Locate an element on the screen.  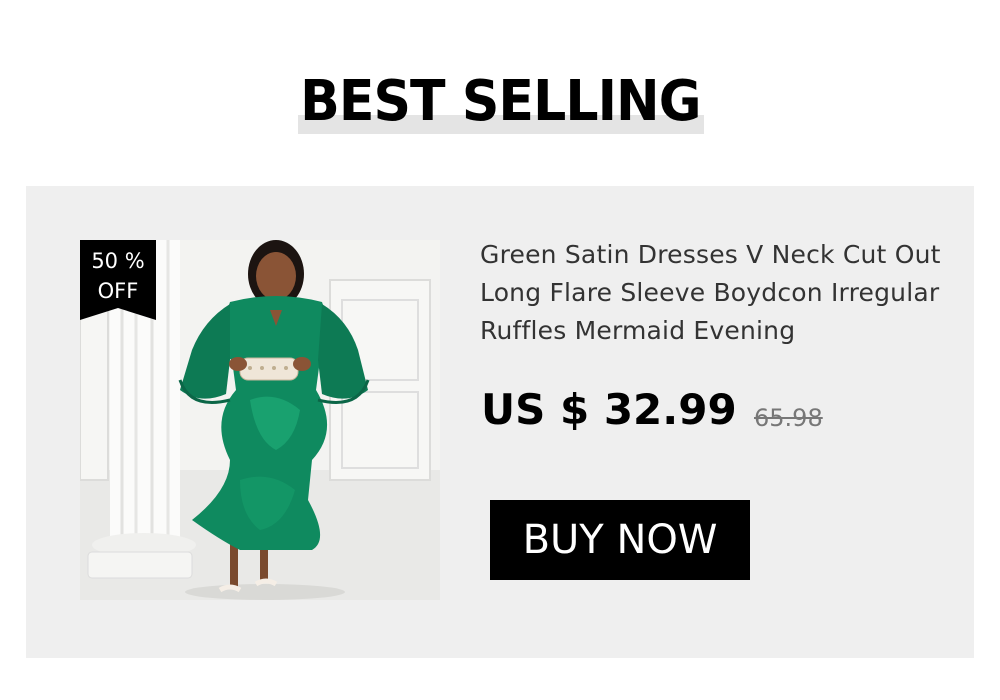
discount-badge: 50 % OFF is located at coordinates (118, 280).